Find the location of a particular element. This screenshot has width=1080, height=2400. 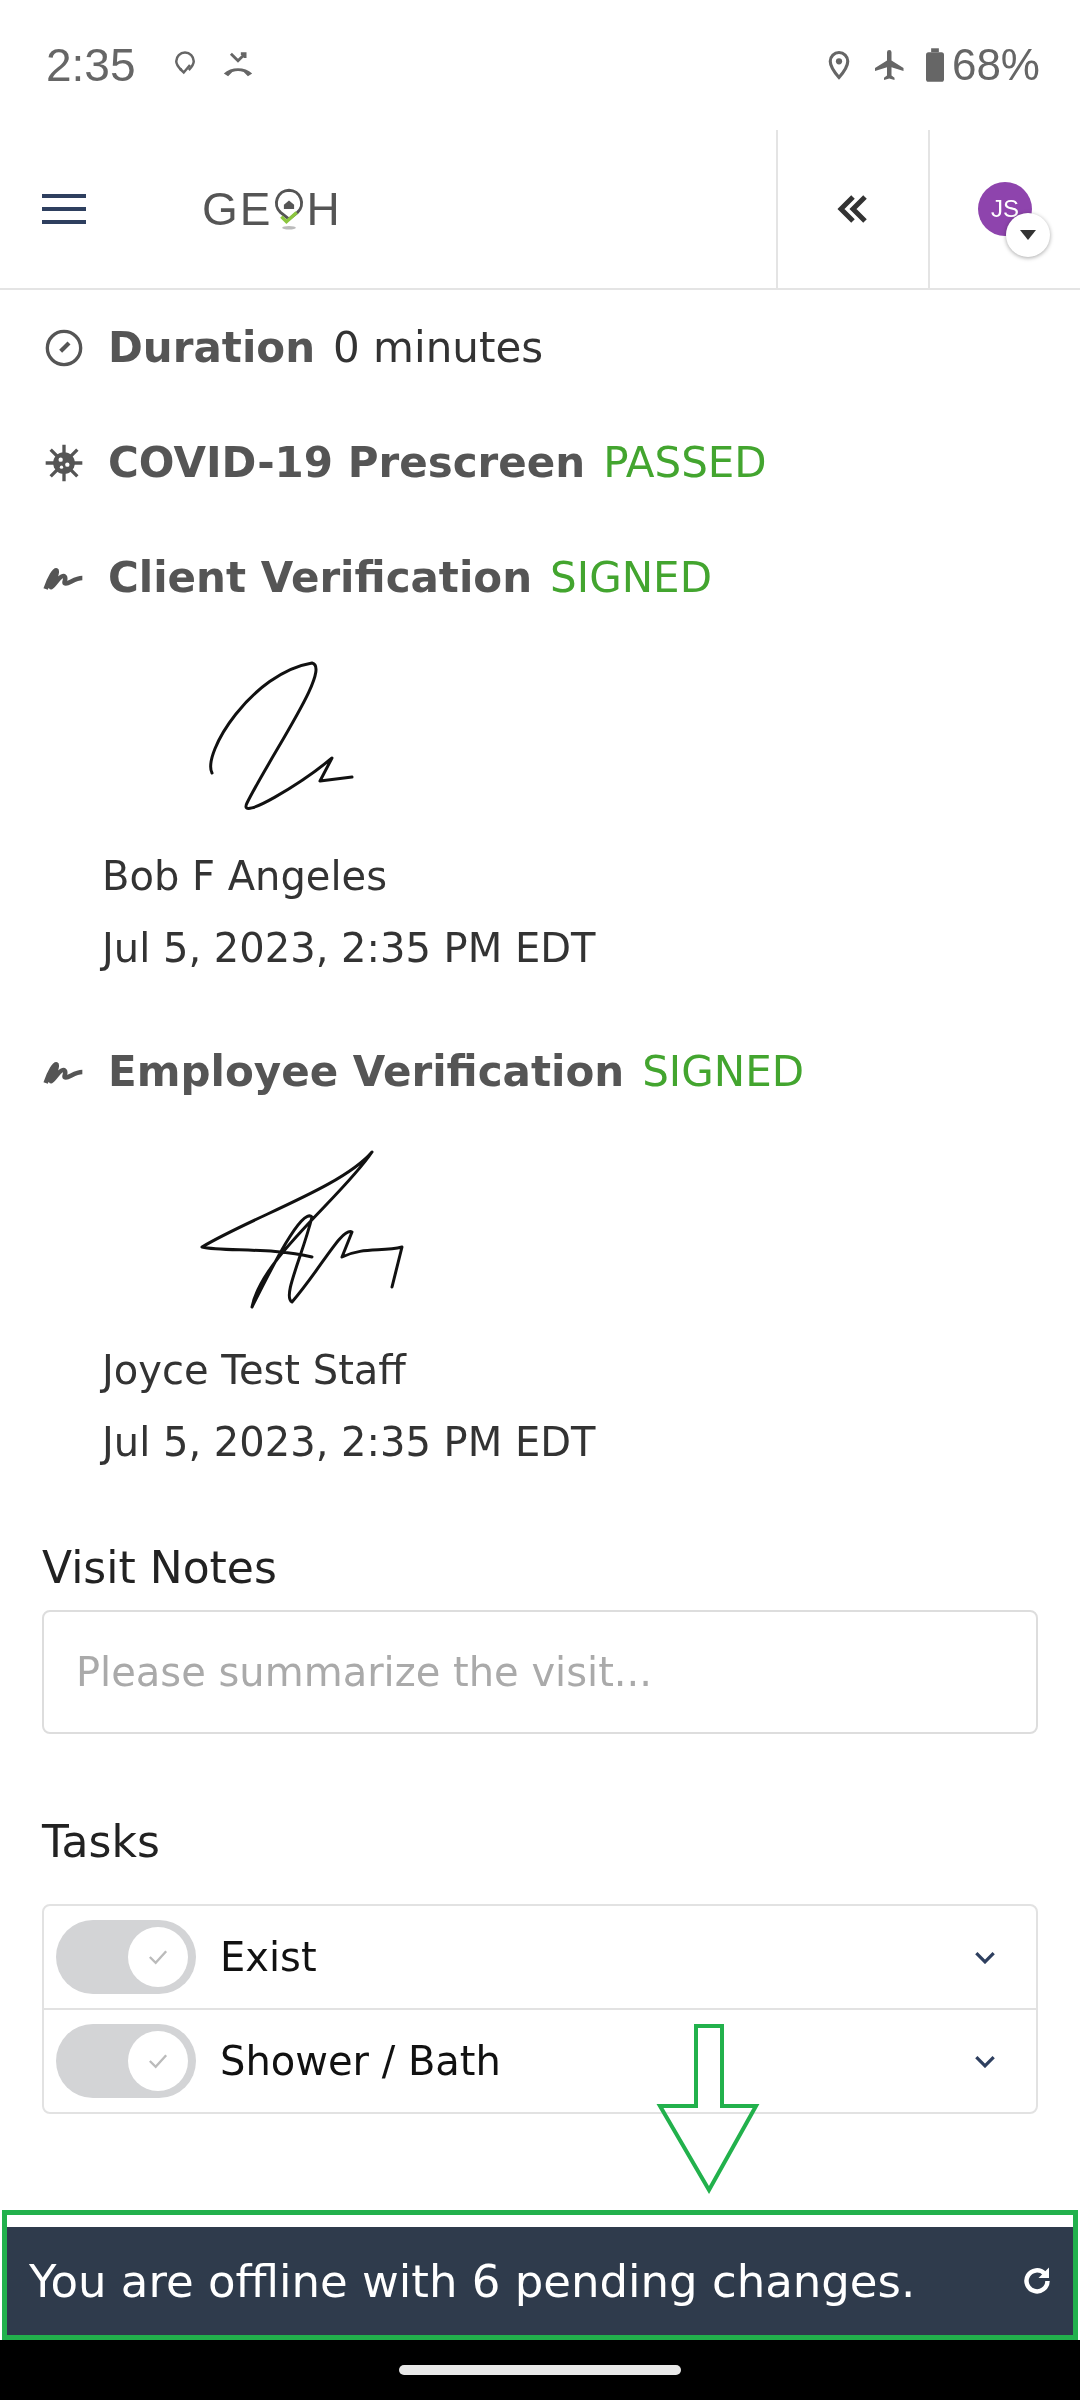

status-time: 2:35 is located at coordinates (91, 65).